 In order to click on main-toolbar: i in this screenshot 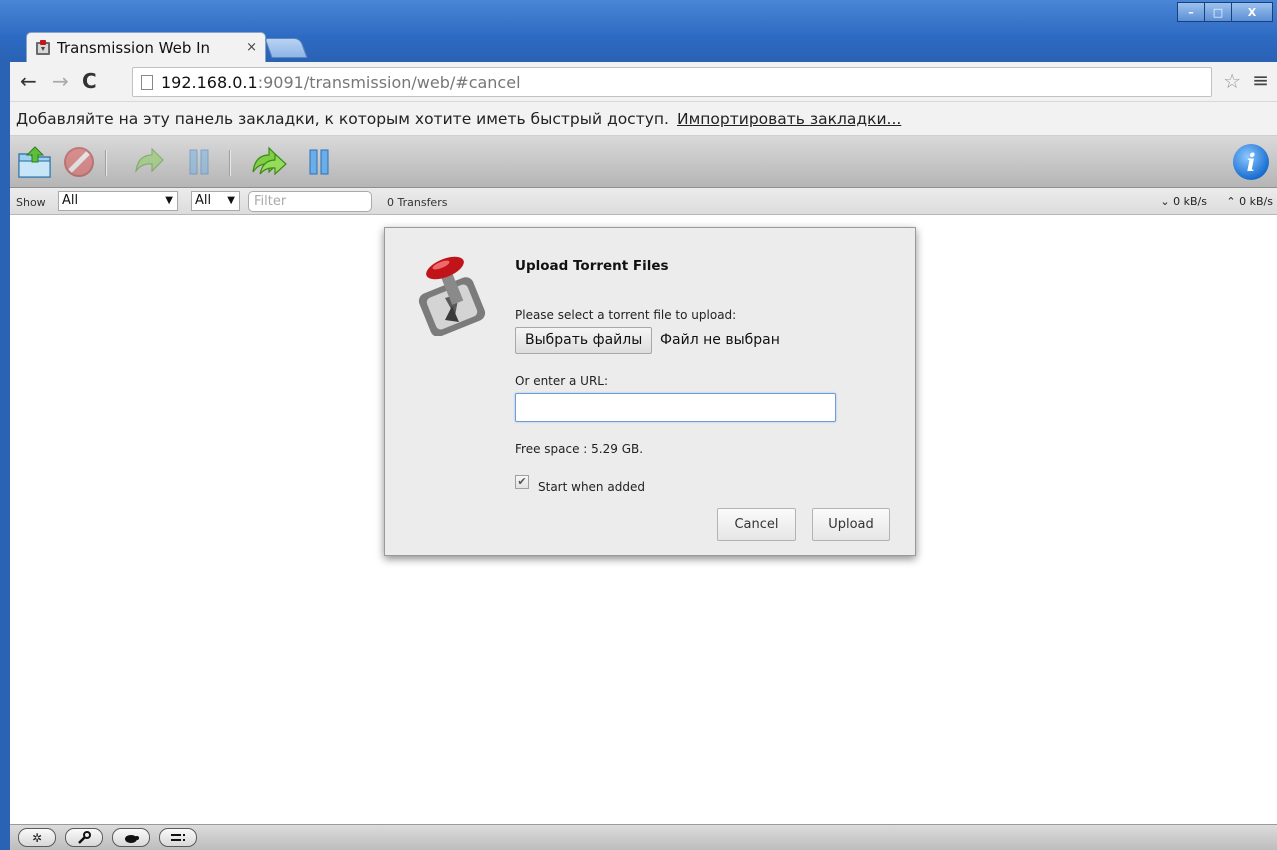, I will do `click(643, 162)`.